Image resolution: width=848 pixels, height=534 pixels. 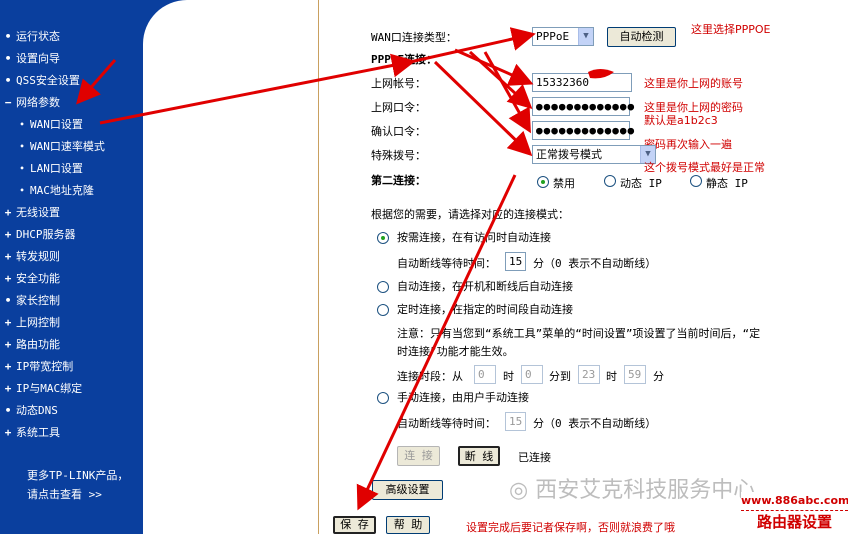 What do you see at coordinates (731, 29) in the screenshot?
I see `annotation-choose-pppoe: 这里选择PPPOE` at bounding box center [731, 29].